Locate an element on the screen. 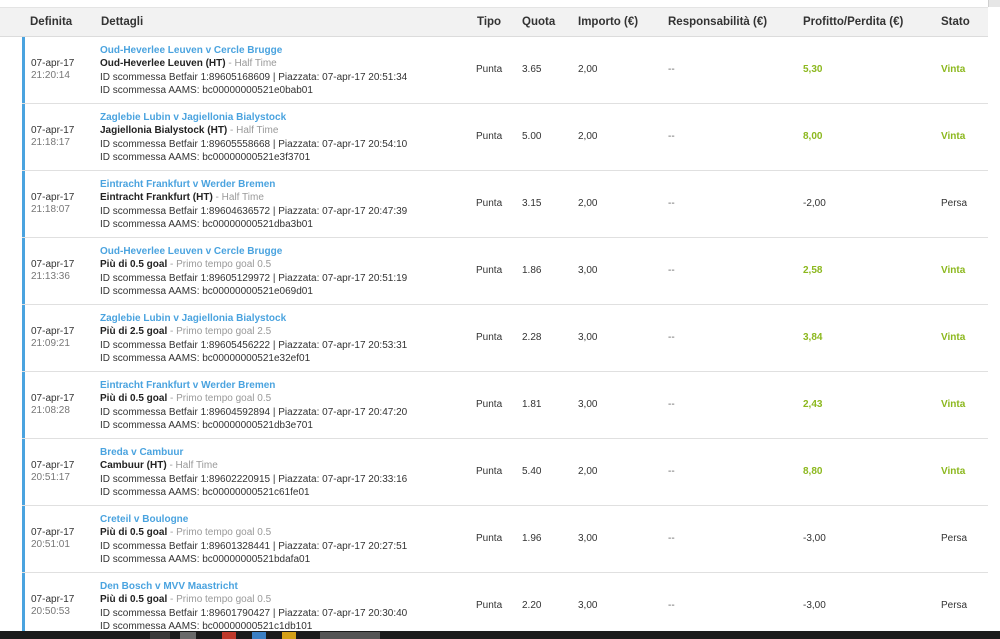  selection-name: Jagiellonia Bialystock (HT) is located at coordinates (164, 131).